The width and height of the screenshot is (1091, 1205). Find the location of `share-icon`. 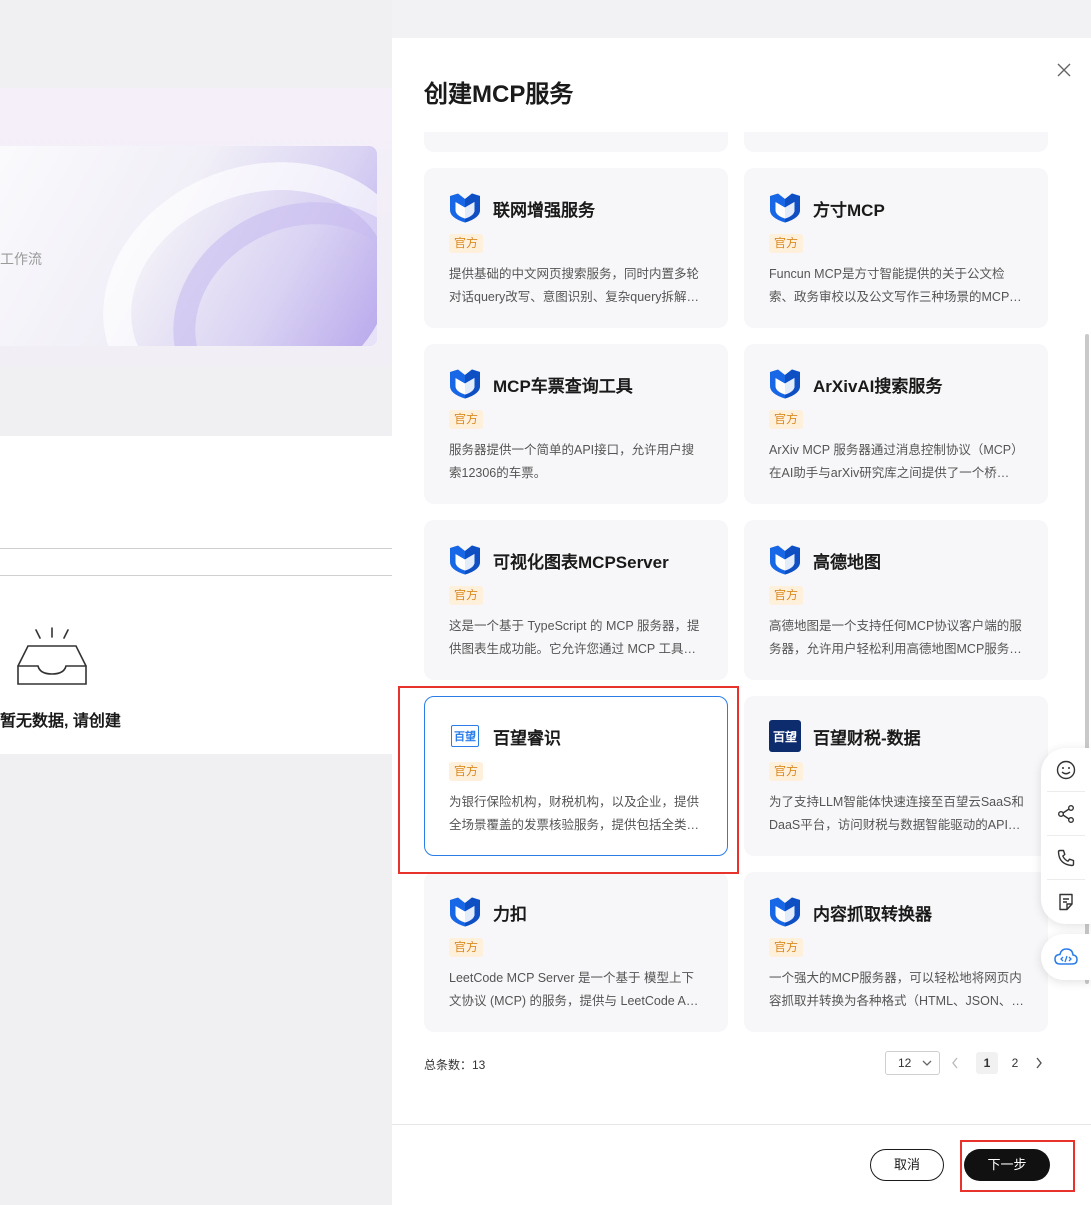

share-icon is located at coordinates (1066, 814).